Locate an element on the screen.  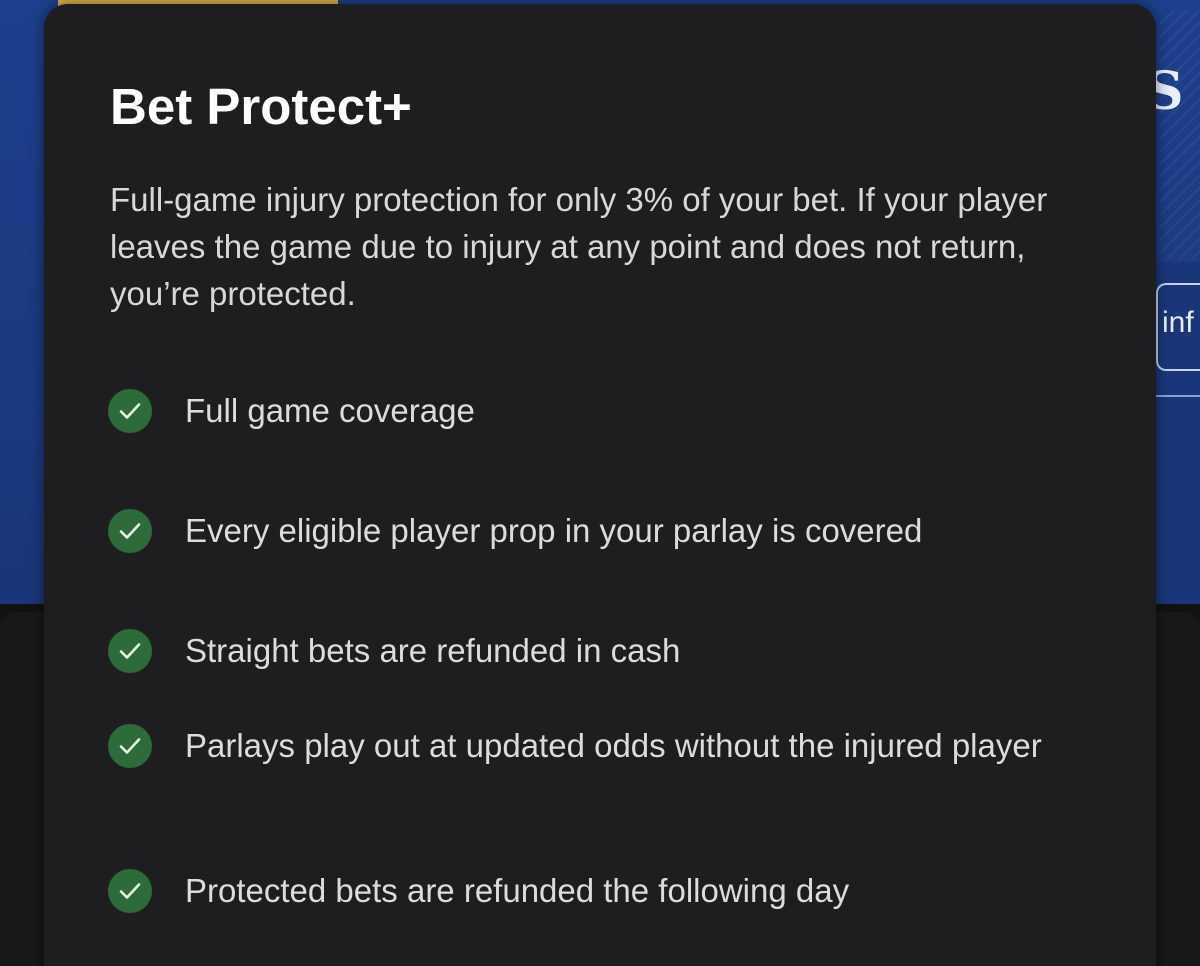
feature-item: Full game coverage is located at coordinates (608, 411).